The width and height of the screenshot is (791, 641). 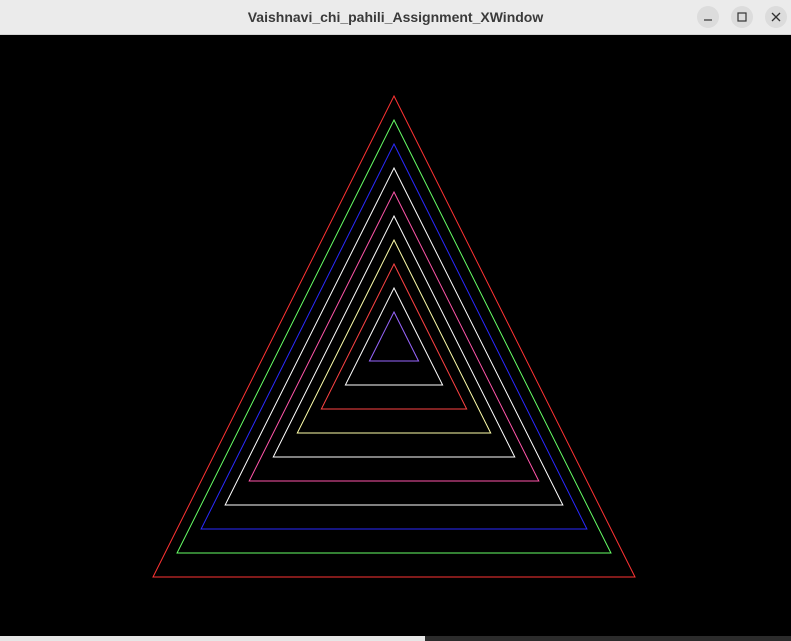 I want to click on close-icon, so click(x=776, y=17).